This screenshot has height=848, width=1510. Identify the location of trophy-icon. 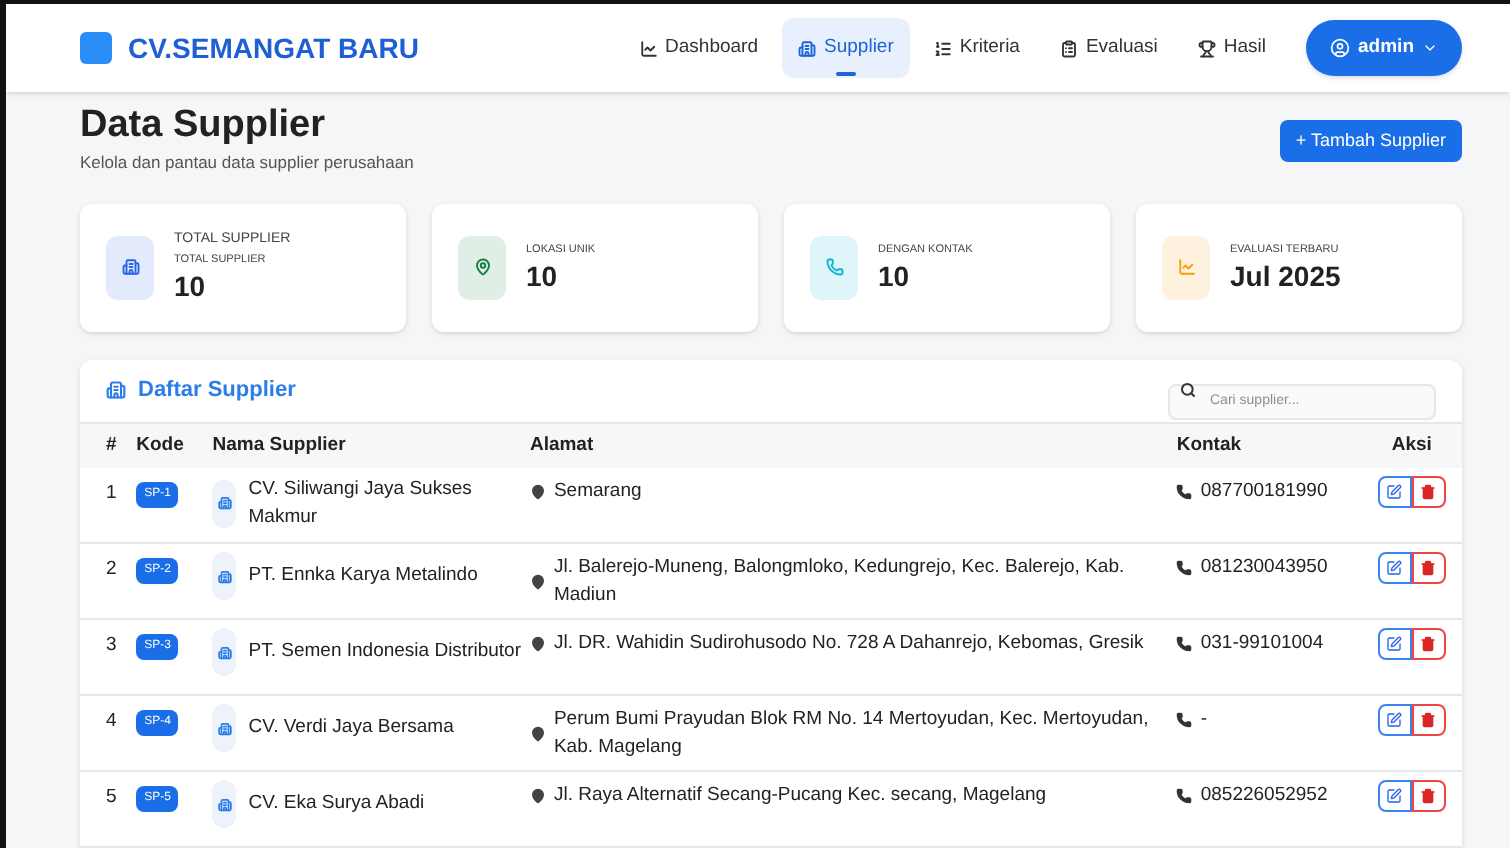
(1206, 48).